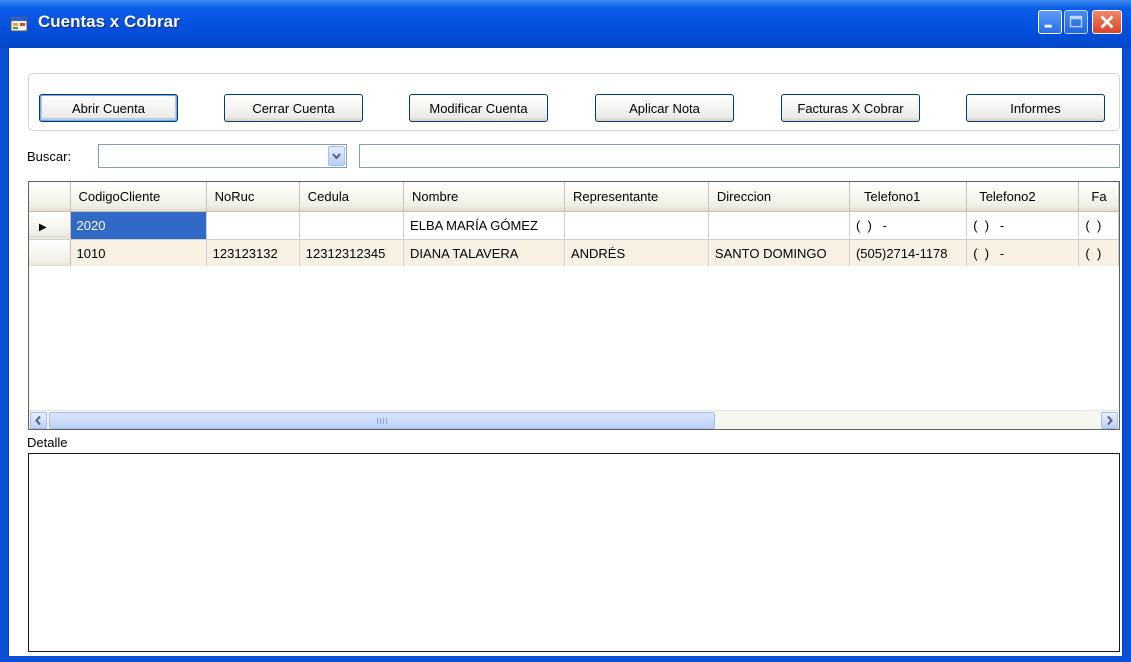  I want to click on chevron-left-icon, so click(38, 420).